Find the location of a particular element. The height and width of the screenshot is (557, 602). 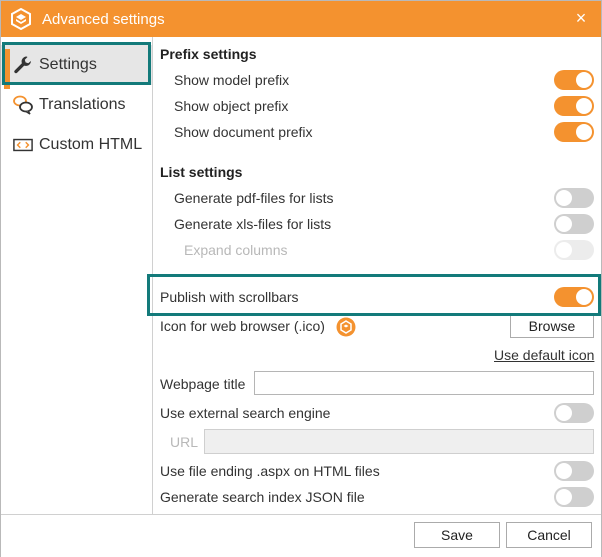

generate-xls-label: Generate xls-files for lists is located at coordinates (253, 224).